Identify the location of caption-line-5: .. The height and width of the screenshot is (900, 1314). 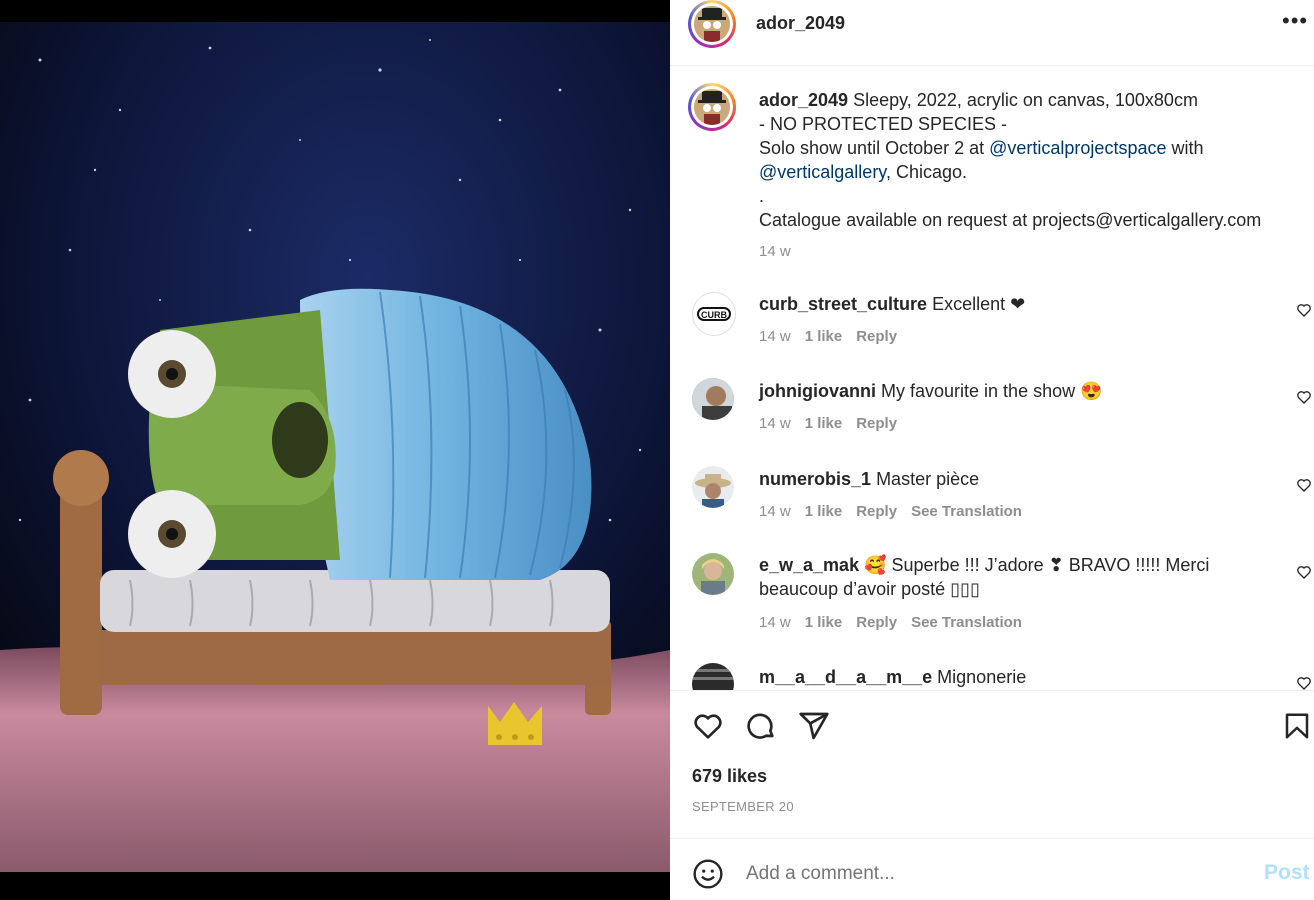
(762, 196).